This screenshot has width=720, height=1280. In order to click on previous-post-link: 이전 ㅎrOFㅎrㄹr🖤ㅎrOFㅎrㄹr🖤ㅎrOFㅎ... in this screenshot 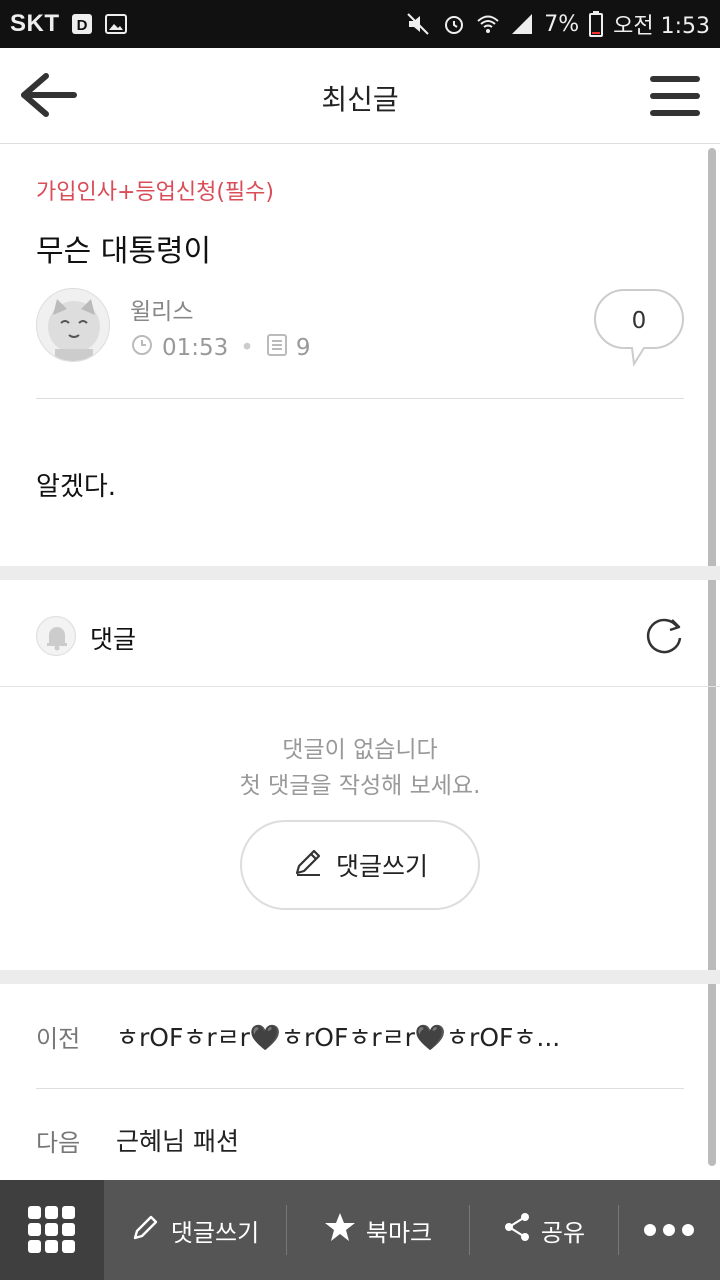, I will do `click(360, 1036)`.